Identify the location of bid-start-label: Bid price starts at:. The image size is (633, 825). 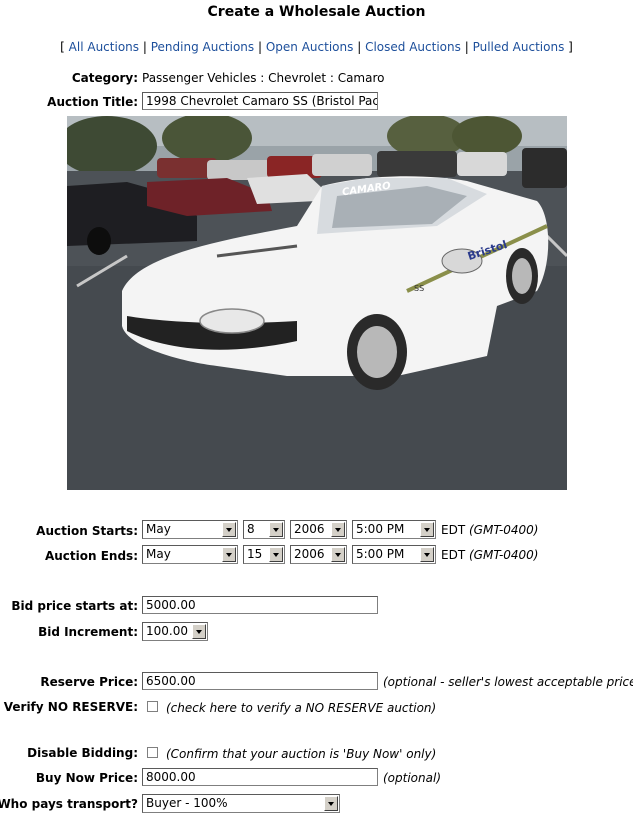
(74, 606).